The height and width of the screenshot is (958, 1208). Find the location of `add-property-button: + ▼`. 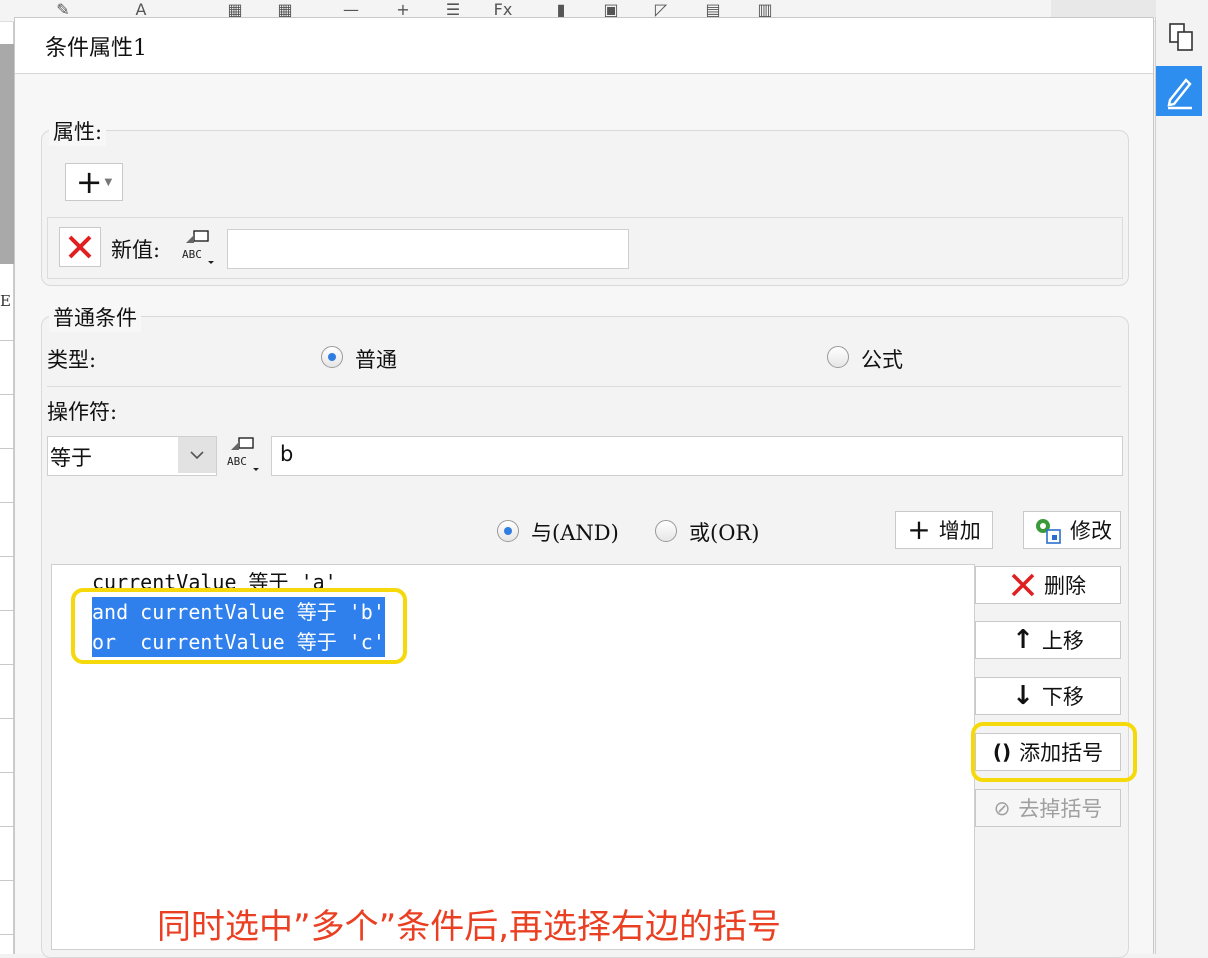

add-property-button: + ▼ is located at coordinates (94, 182).